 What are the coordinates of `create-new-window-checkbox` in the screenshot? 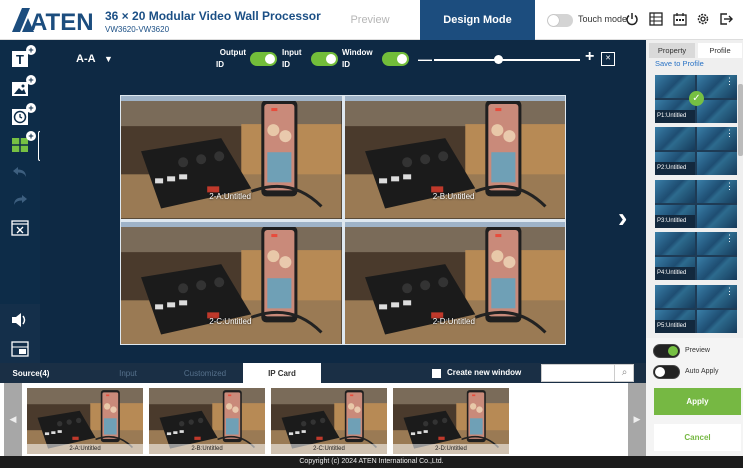 It's located at (436, 373).